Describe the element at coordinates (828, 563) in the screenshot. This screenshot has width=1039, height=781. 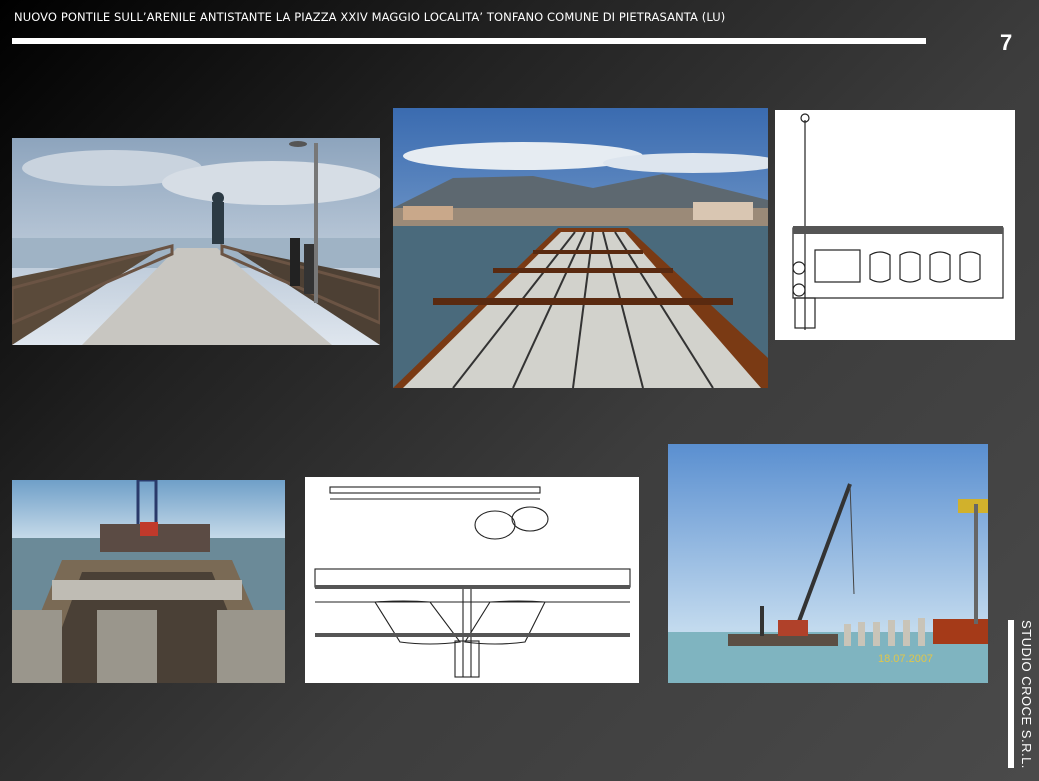
I see `photo-crane-barge-piles: 18.07.2007` at that location.